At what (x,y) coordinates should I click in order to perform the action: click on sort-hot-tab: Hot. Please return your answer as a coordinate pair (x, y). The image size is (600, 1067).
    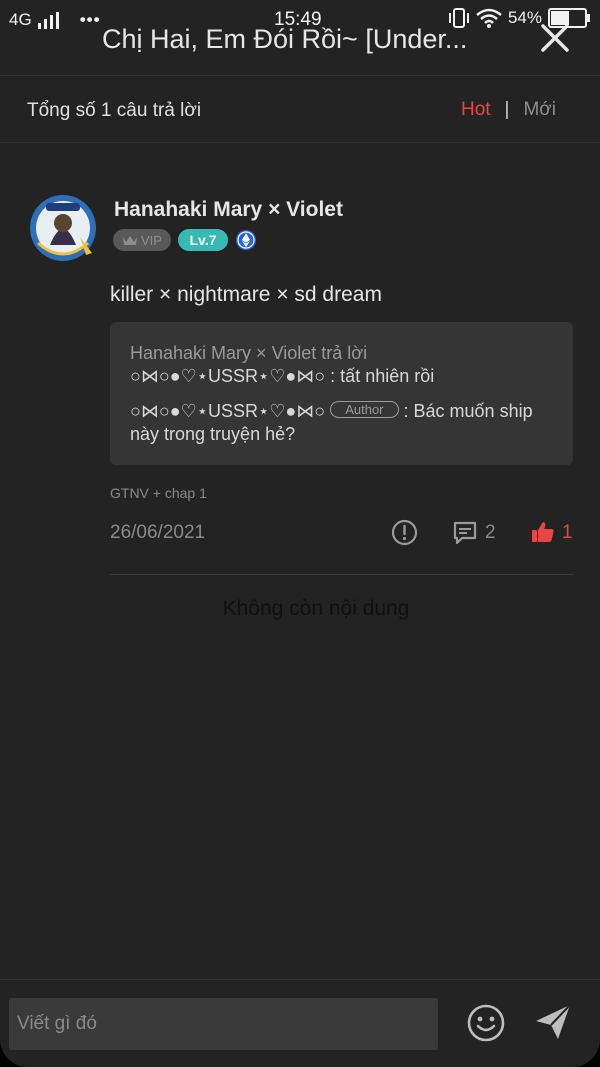
    Looking at the image, I should click on (476, 110).